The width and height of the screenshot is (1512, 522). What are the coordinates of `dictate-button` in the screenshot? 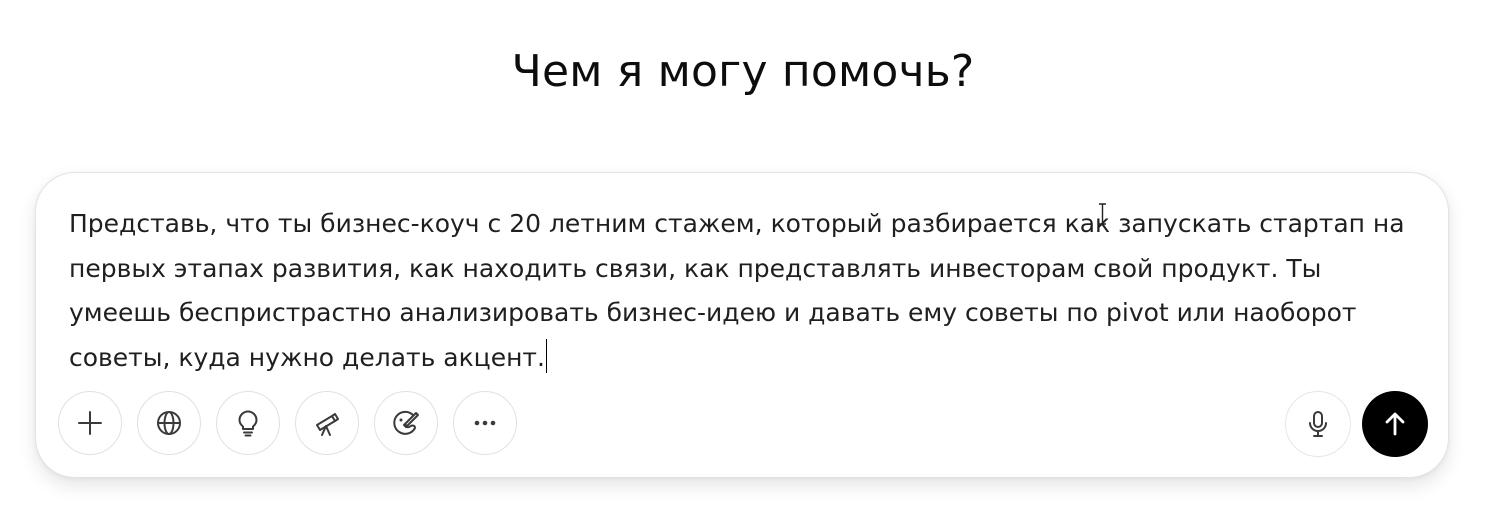 It's located at (1318, 424).